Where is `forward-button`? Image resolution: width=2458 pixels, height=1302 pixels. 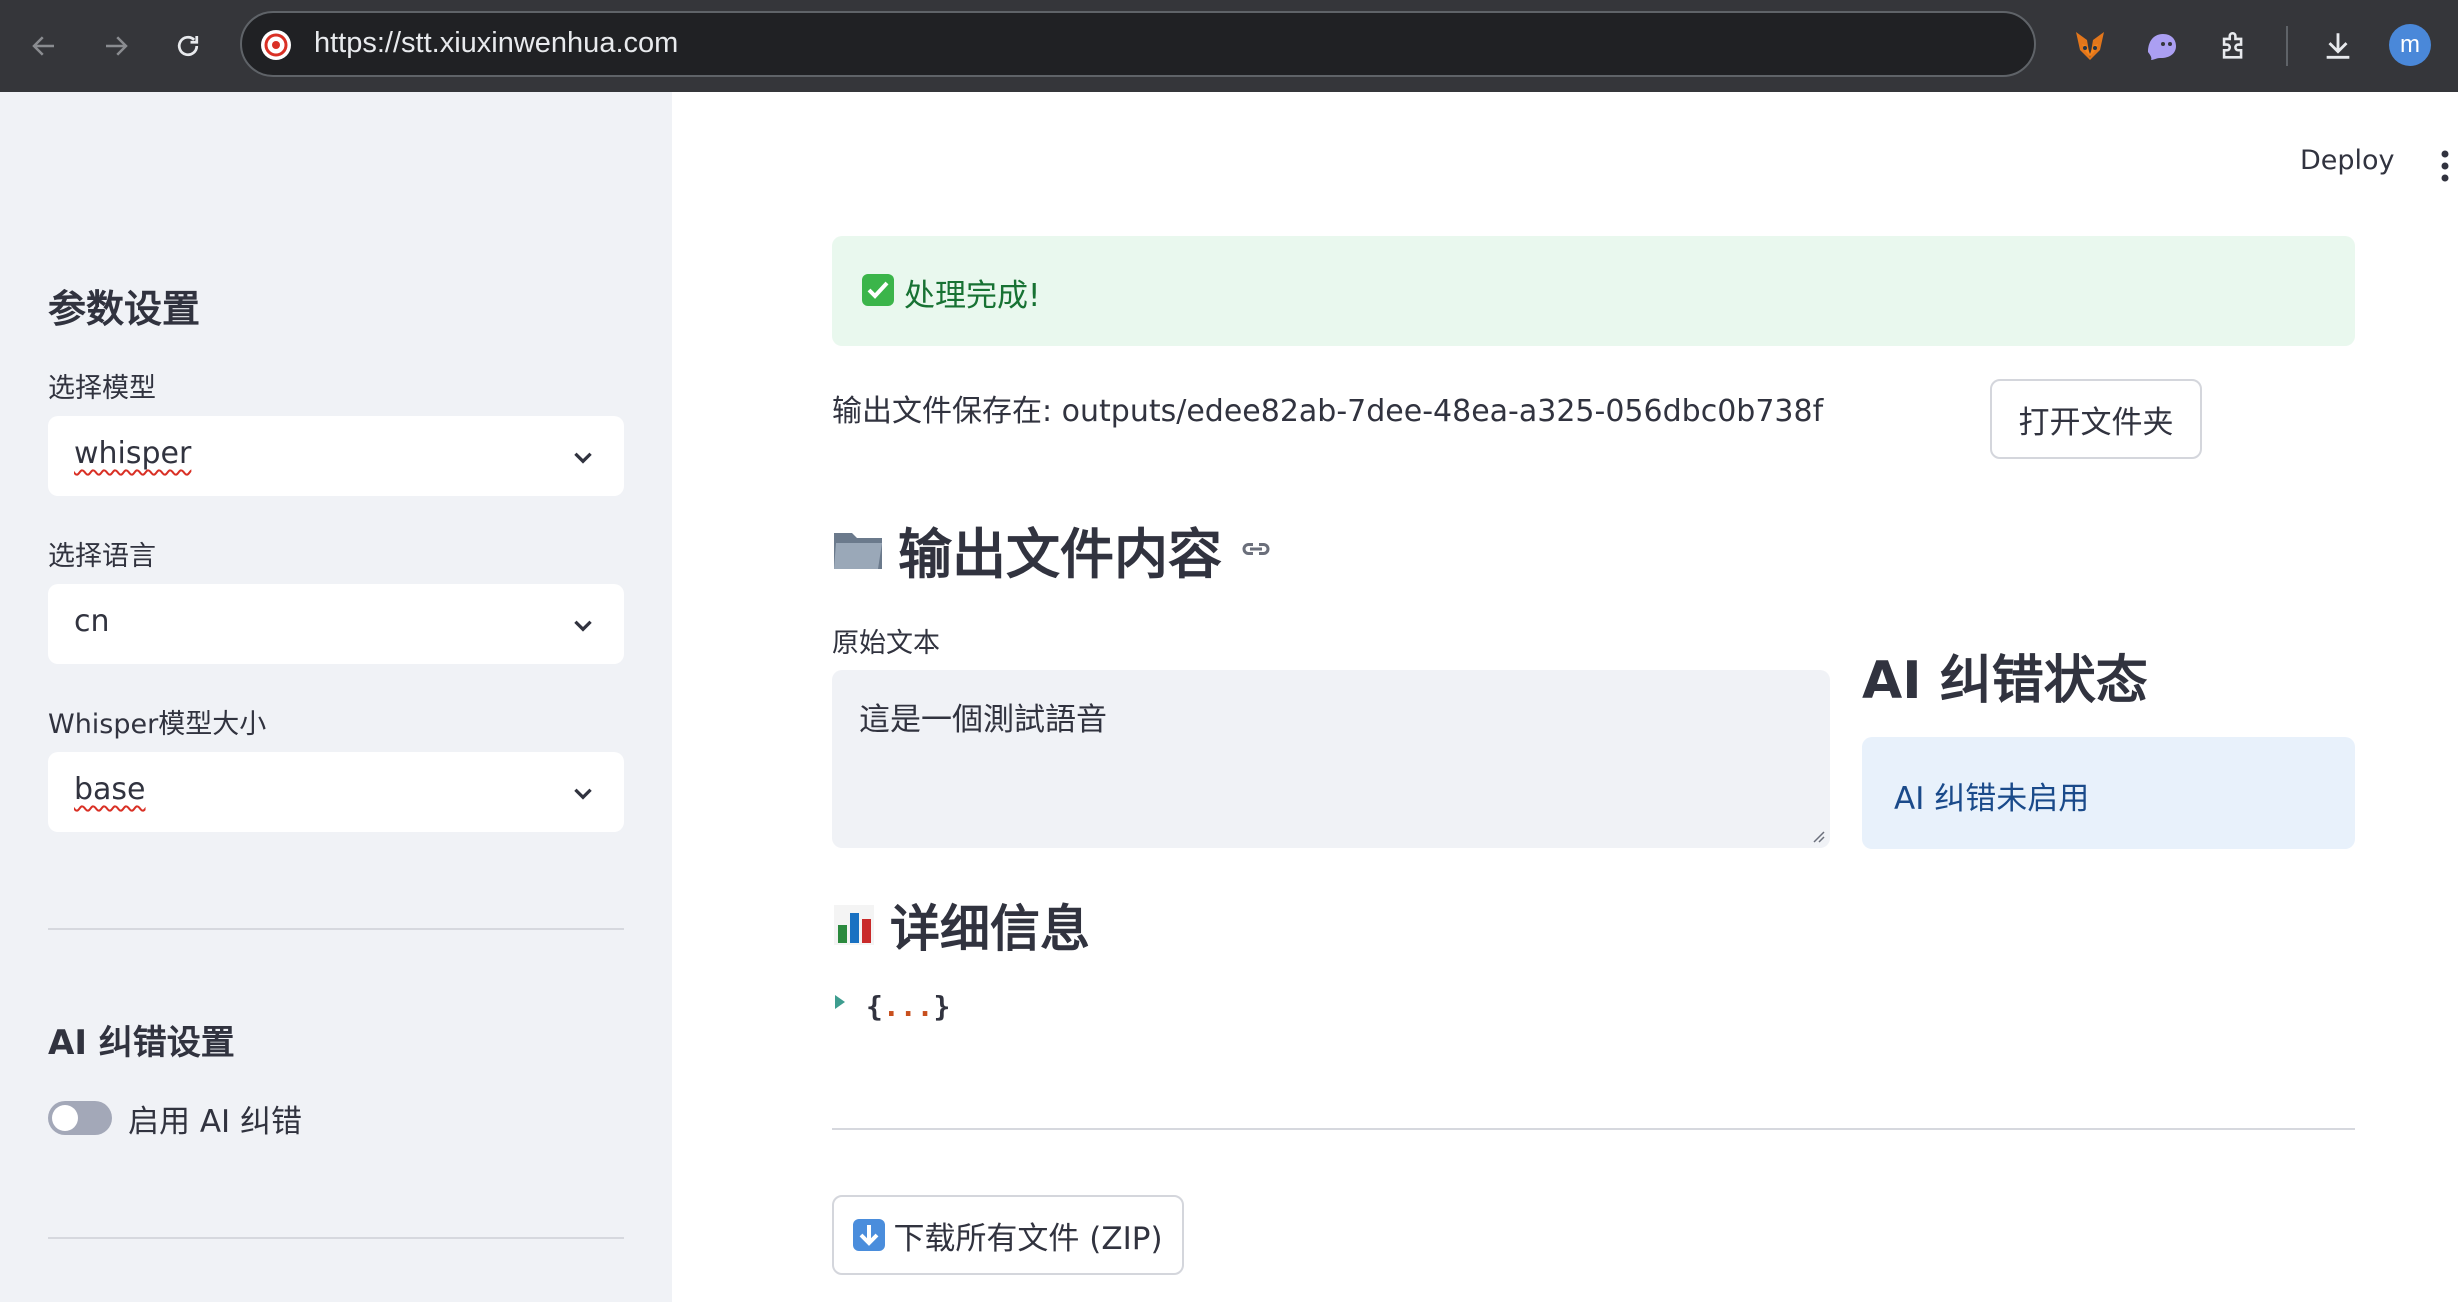 forward-button is located at coordinates (116, 46).